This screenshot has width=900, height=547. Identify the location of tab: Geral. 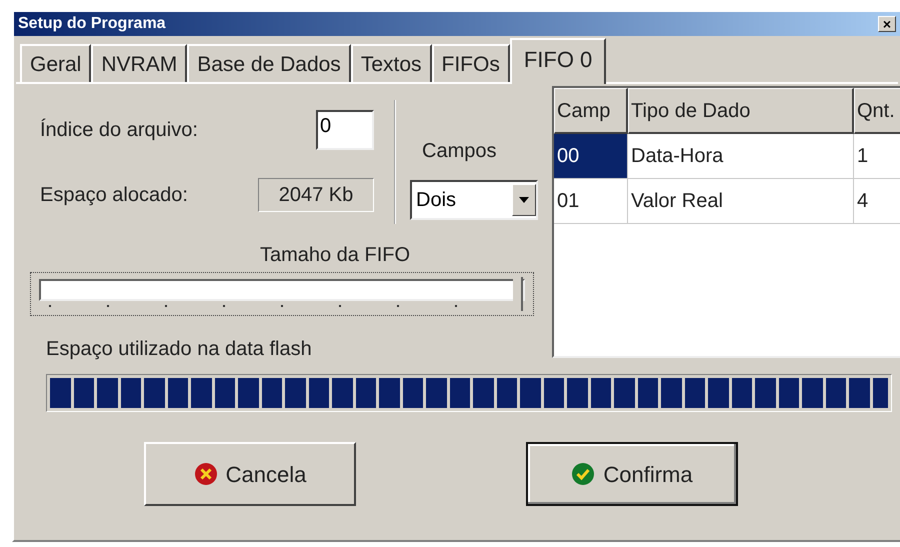
(56, 63).